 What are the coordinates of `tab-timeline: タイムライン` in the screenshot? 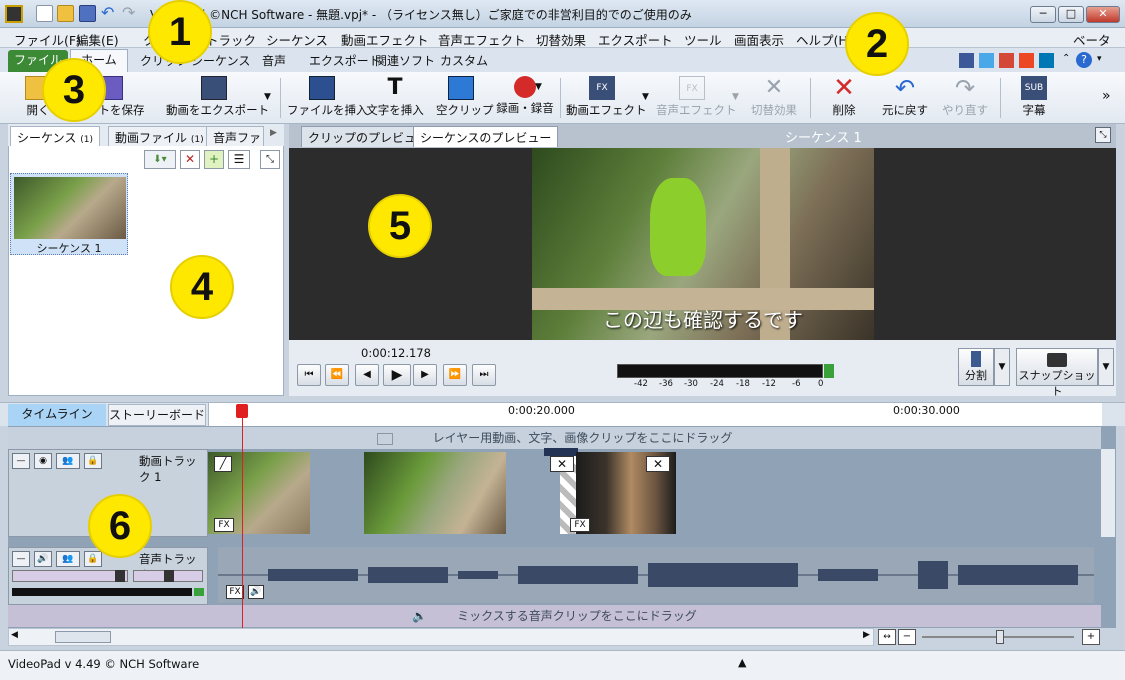 It's located at (57, 415).